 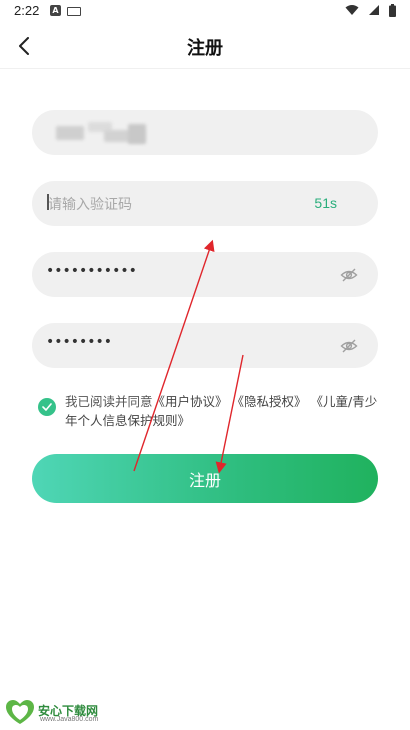 I want to click on keyboard-icon, so click(x=74, y=11).